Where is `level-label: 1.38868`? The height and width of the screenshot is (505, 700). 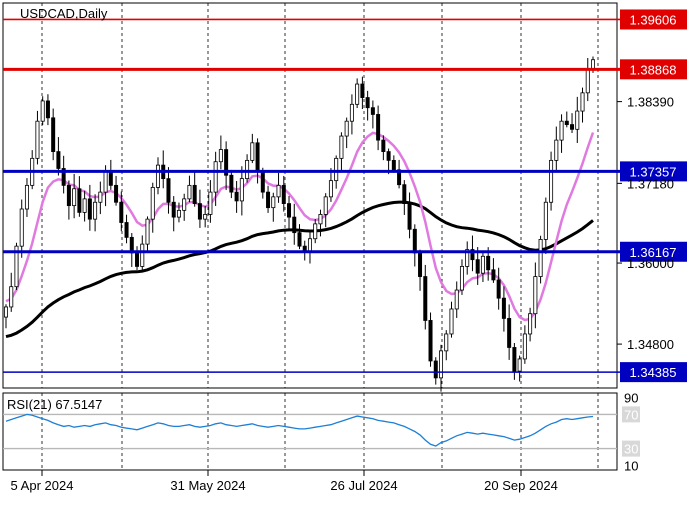
level-label: 1.38868 is located at coordinates (653, 69).